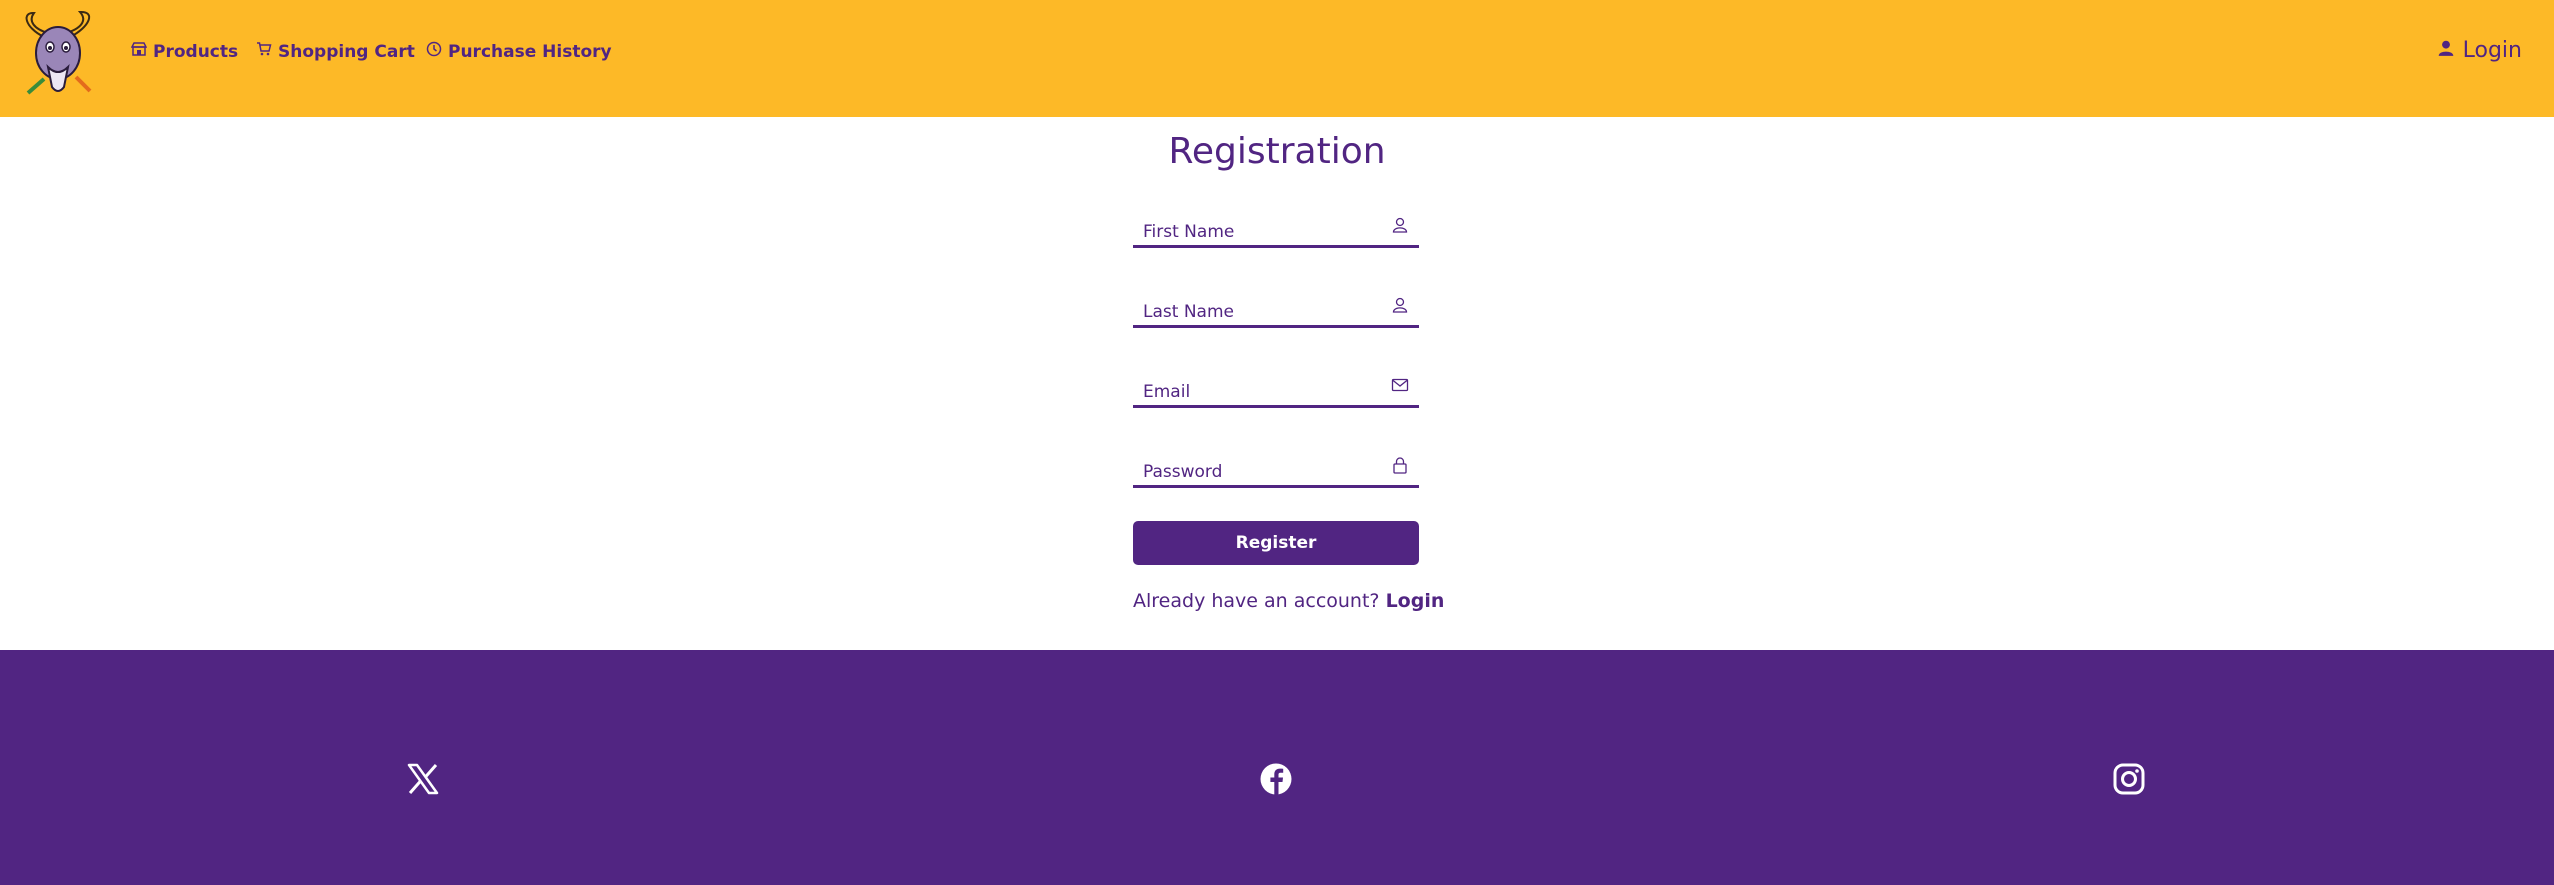 This screenshot has height=885, width=2554. What do you see at coordinates (346, 51) in the screenshot?
I see `nav-shopping-cart-label: Shopping Cart` at bounding box center [346, 51].